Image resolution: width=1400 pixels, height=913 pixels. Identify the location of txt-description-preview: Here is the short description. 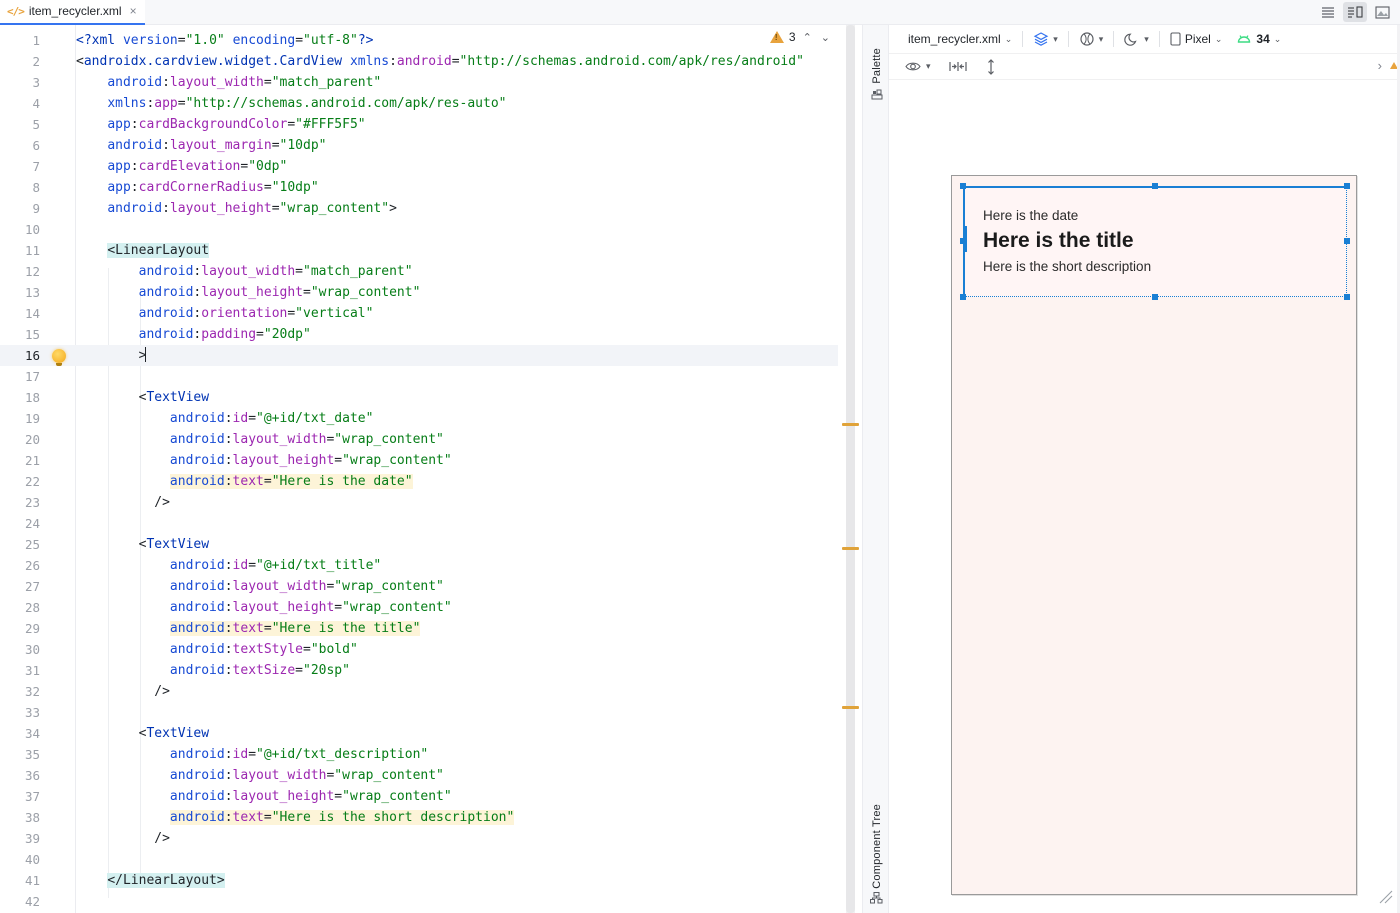
(1155, 267).